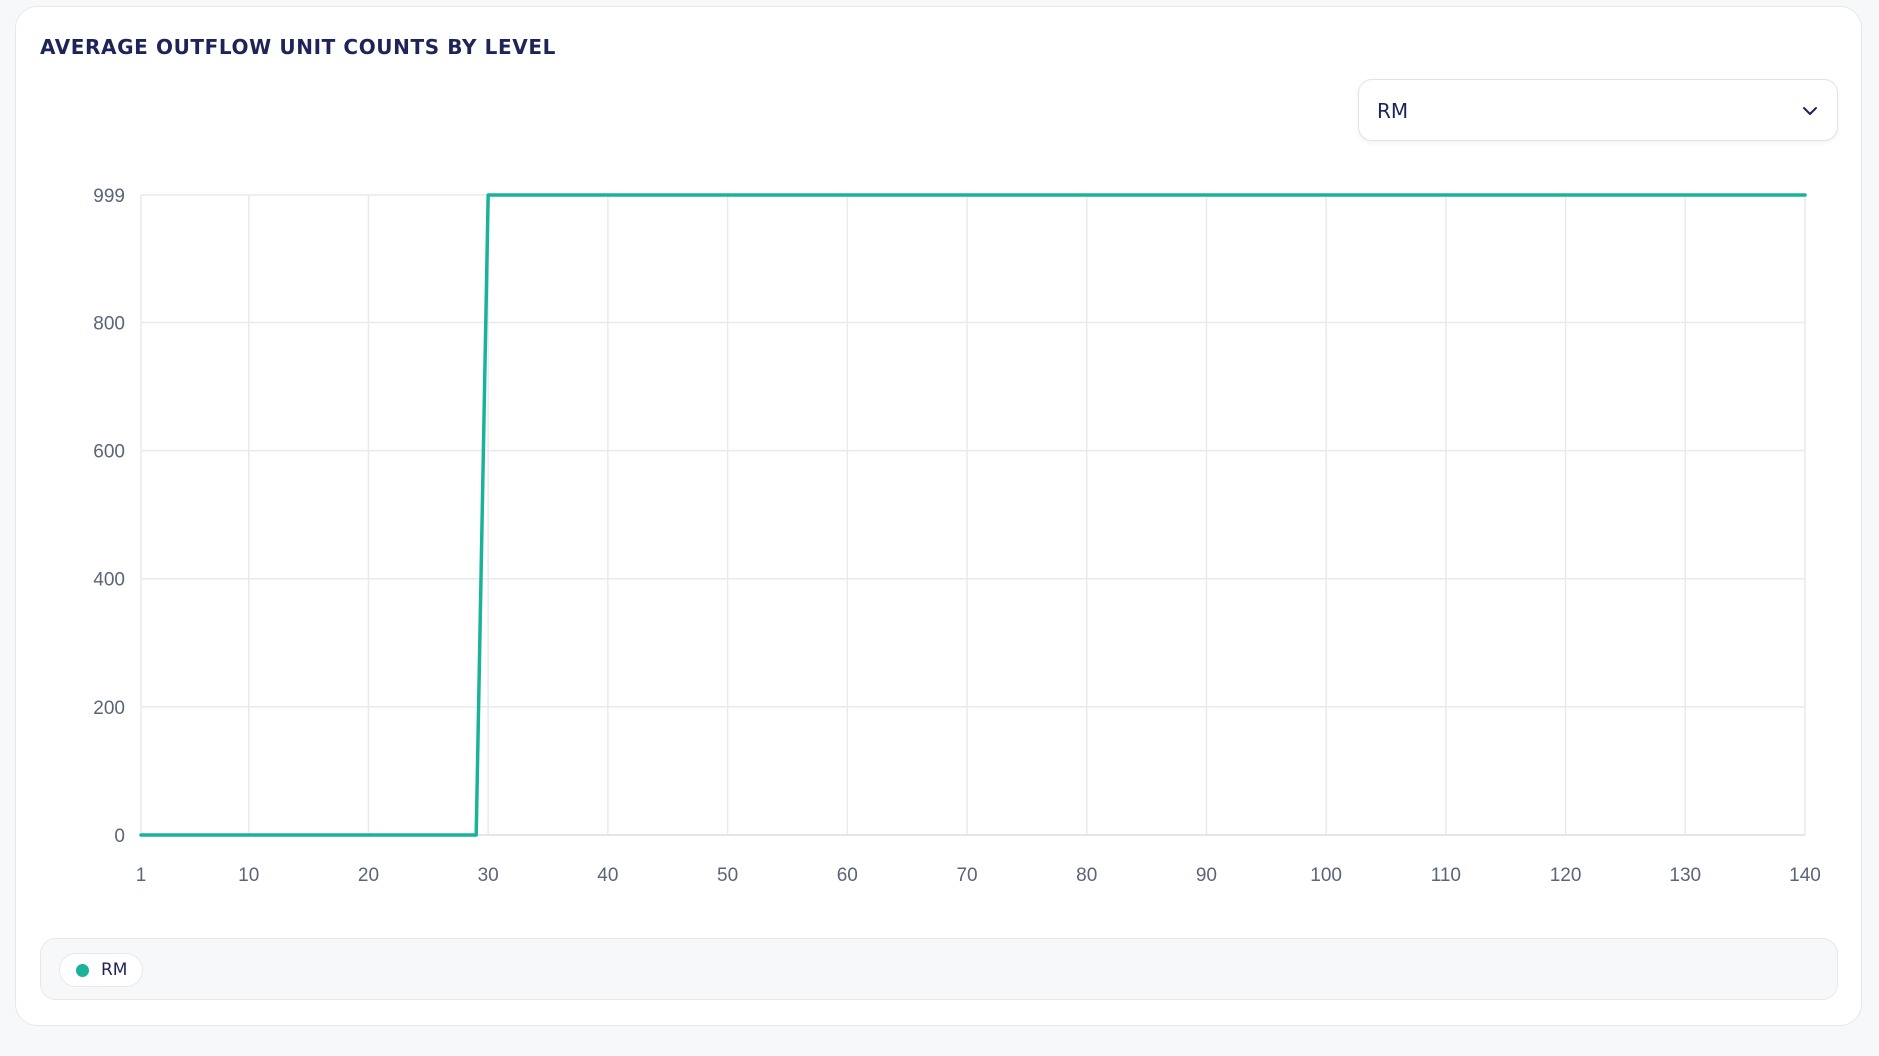 This screenshot has width=1879, height=1056. Describe the element at coordinates (1326, 875) in the screenshot. I see `x-tick-label: 100` at that location.